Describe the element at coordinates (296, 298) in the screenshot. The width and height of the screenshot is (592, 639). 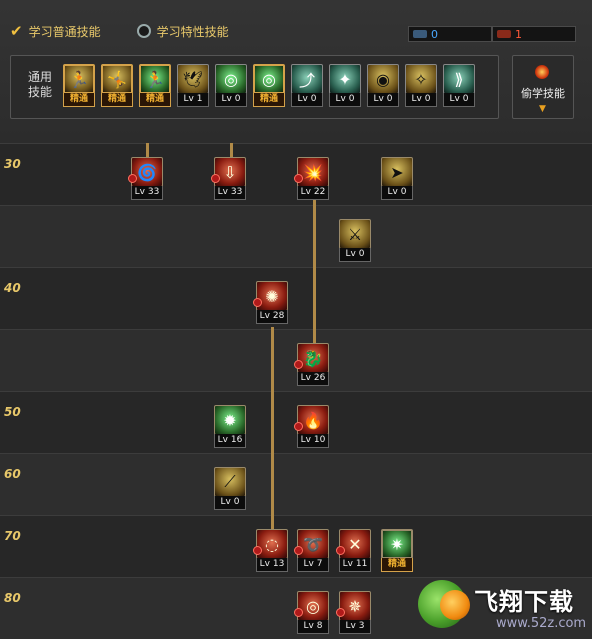
I see `level-row: 40` at that location.